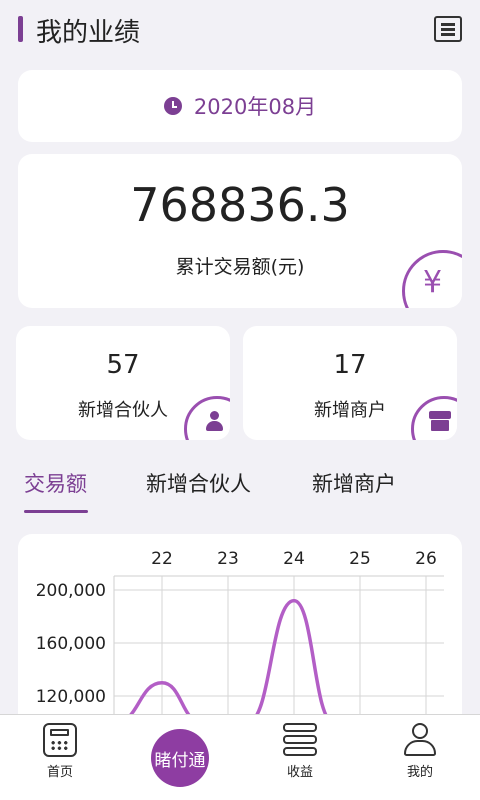 This screenshot has height=800, width=480. Describe the element at coordinates (240, 757) in the screenshot. I see `bottom-nav: 首页 睹付通 收益 我的` at that location.